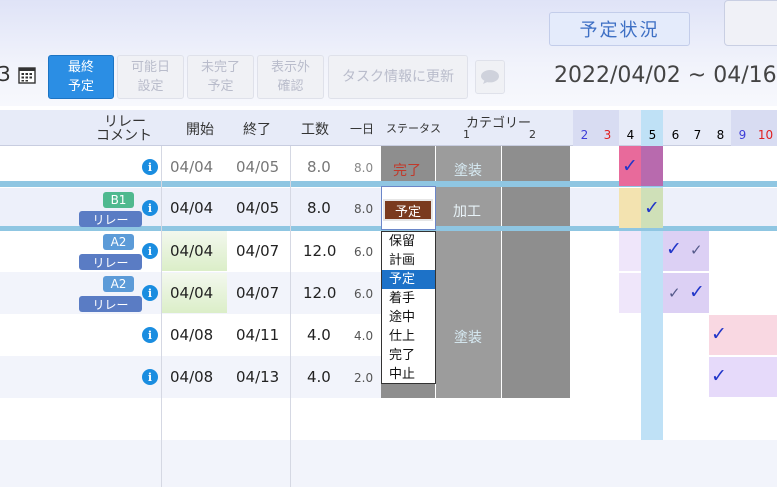 This screenshot has width=777, height=487. I want to click on end-date: 04/13, so click(257, 377).